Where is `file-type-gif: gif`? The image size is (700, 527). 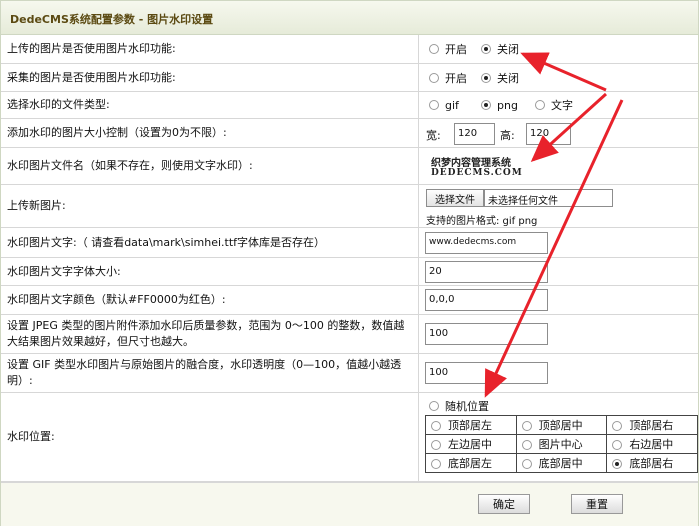 file-type-gif: gif is located at coordinates (444, 105).